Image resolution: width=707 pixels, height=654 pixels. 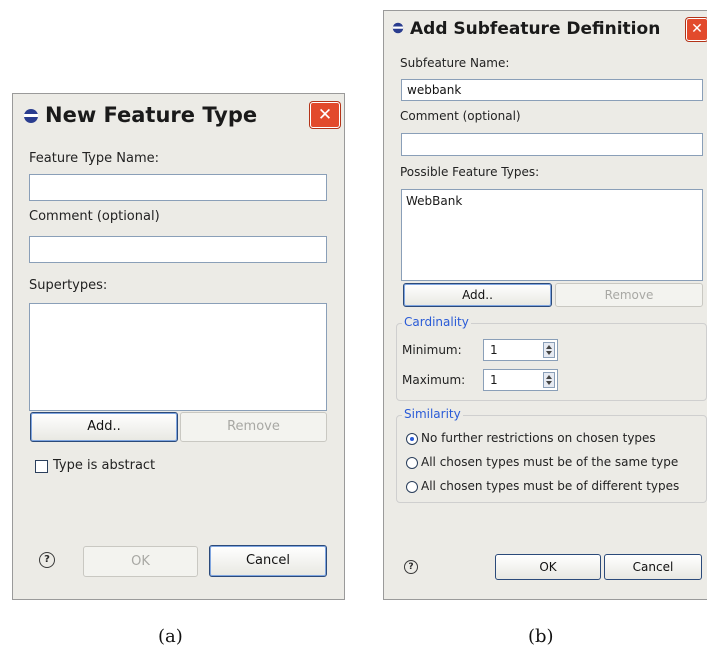 I want to click on possible-types-list: WebBank, so click(x=552, y=235).